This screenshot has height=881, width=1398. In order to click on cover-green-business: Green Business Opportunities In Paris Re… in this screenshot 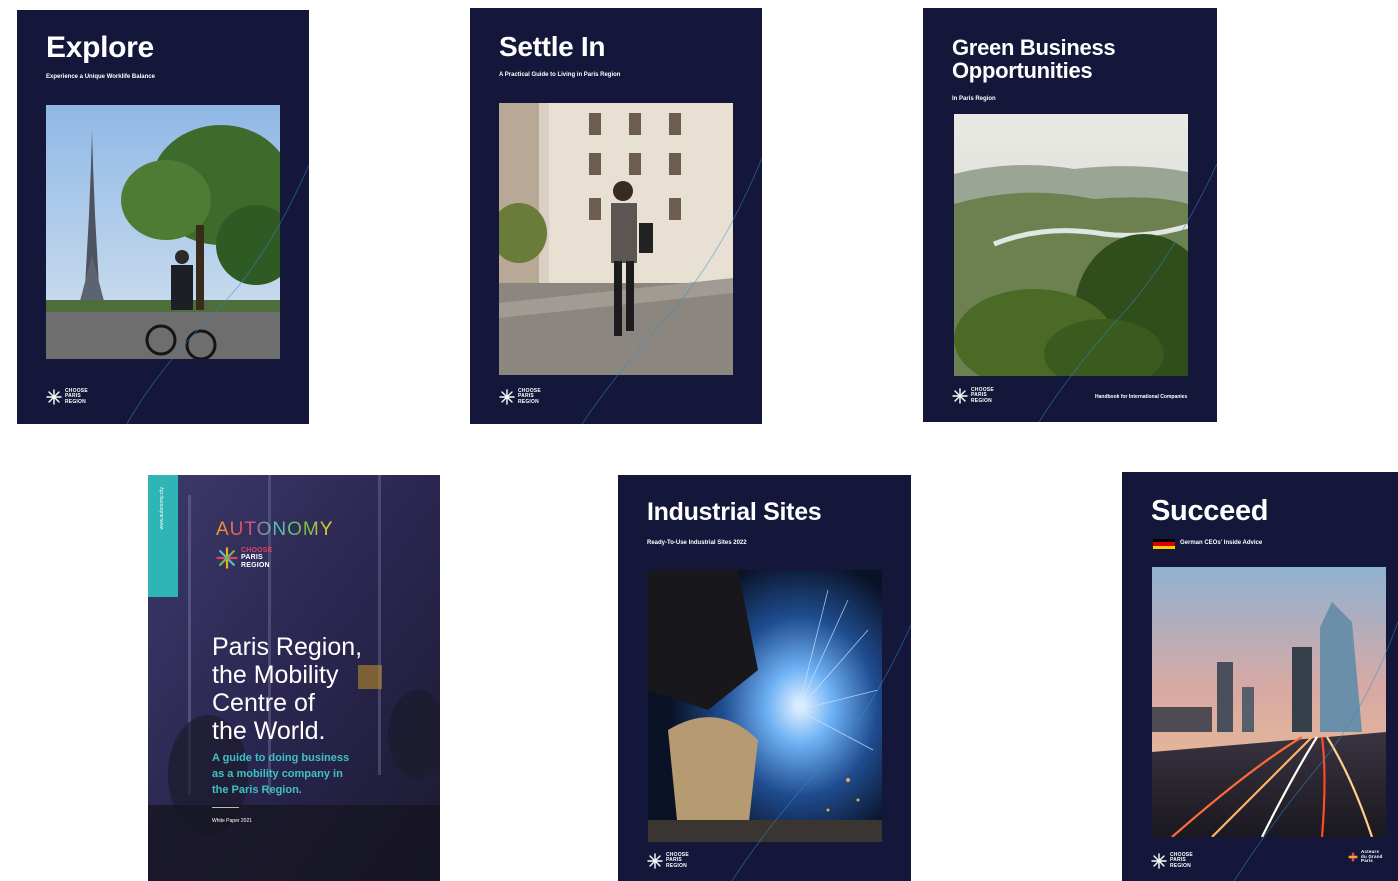, I will do `click(1070, 215)`.